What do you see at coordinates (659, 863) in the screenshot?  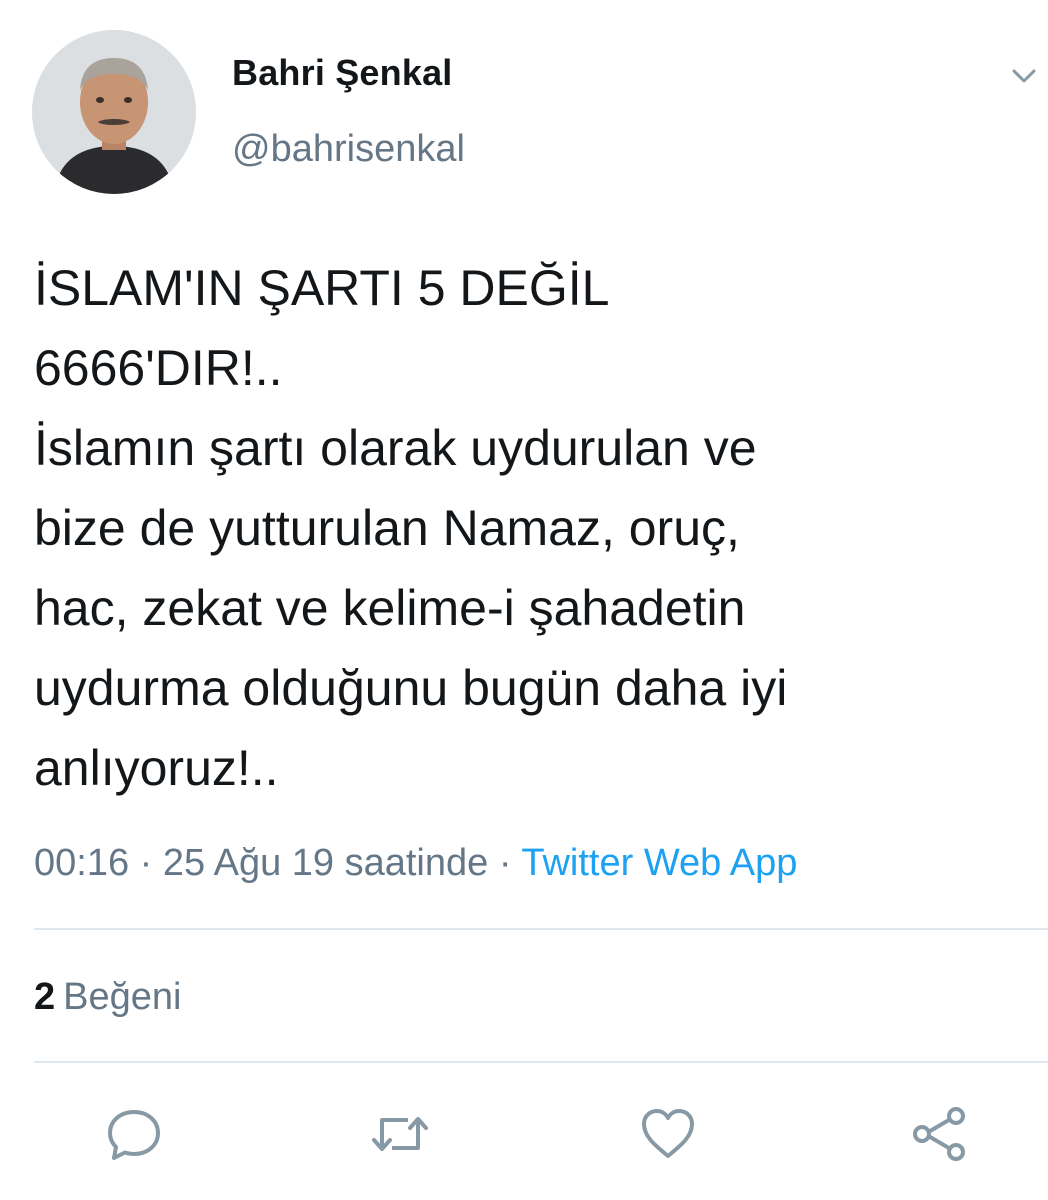 I see `tweet-source-link: Twitter Web App` at bounding box center [659, 863].